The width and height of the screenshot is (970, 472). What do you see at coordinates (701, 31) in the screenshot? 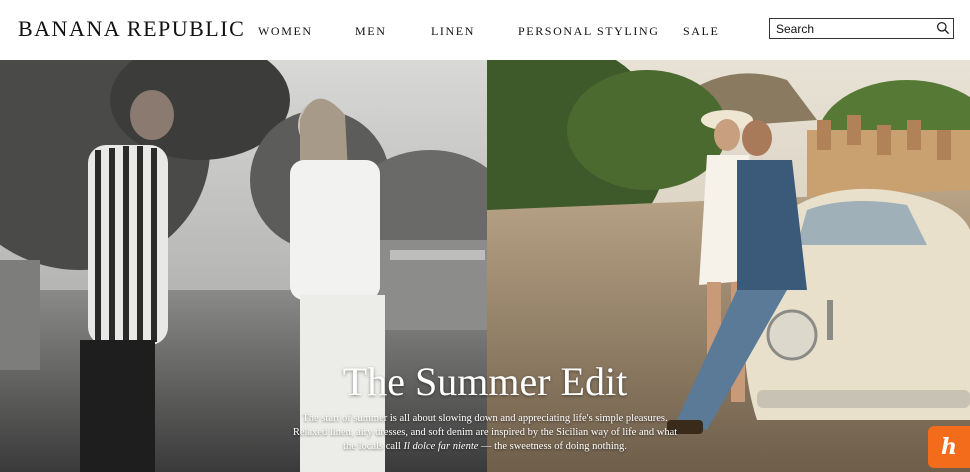
I see `nav-sale: SALE` at bounding box center [701, 31].